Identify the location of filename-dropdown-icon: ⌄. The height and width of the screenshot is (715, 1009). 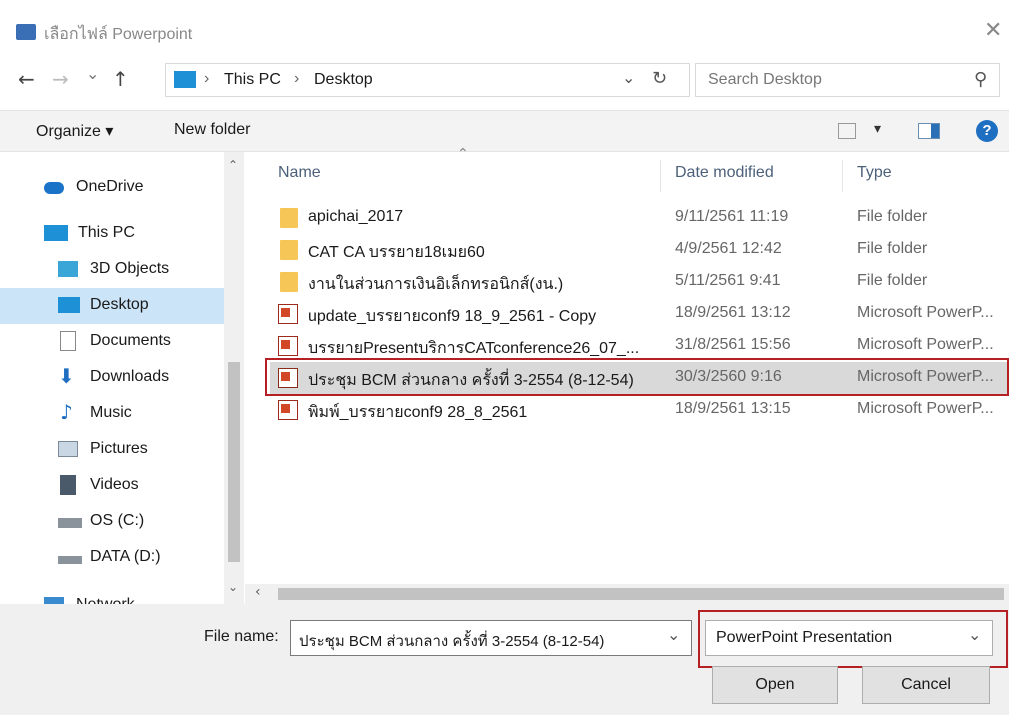
(673, 634).